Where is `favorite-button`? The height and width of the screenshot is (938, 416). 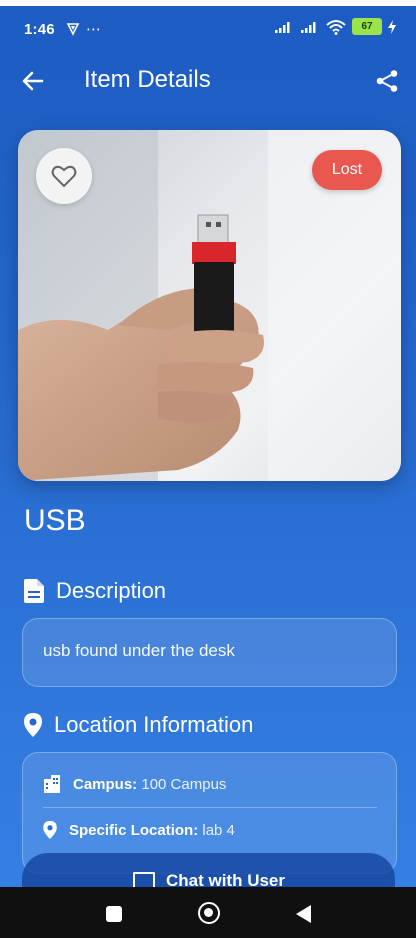
favorite-button is located at coordinates (64, 176).